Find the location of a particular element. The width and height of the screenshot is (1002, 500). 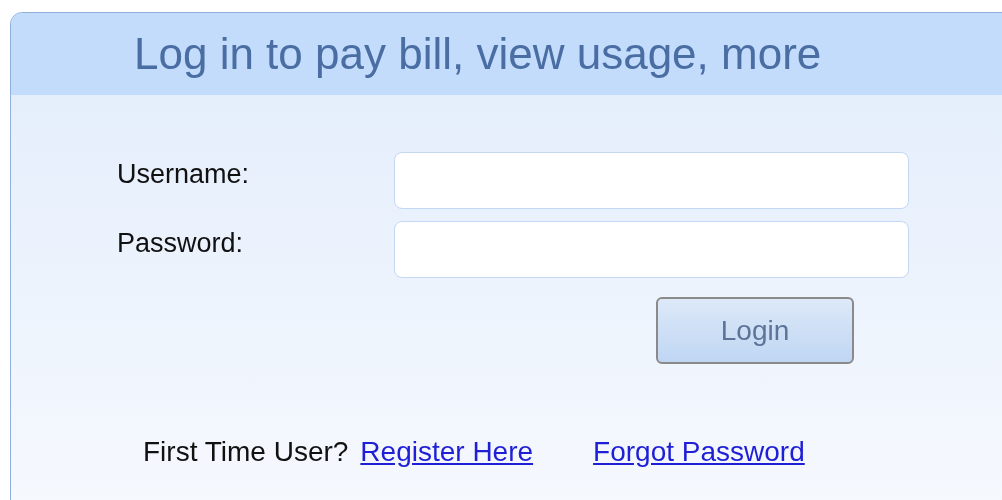

login-button: Login is located at coordinates (755, 330).